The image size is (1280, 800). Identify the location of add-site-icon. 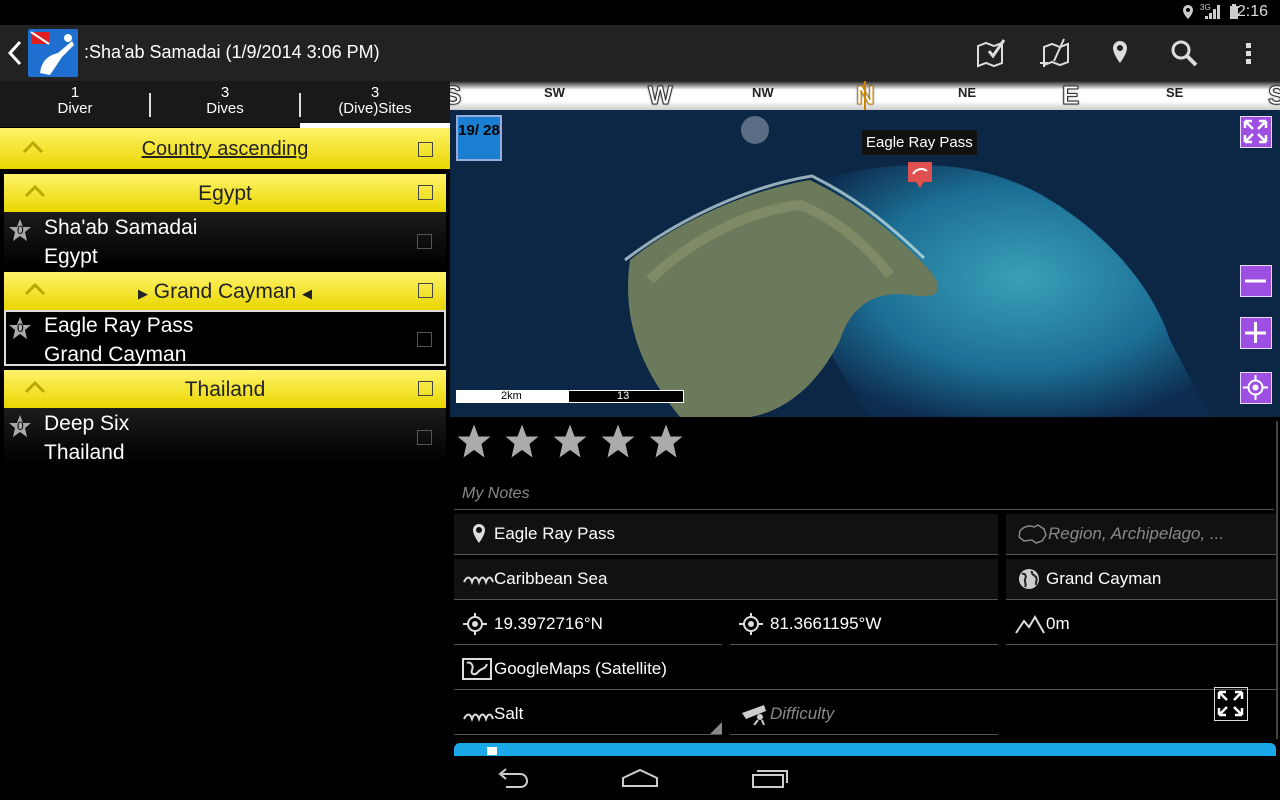
(1054, 53).